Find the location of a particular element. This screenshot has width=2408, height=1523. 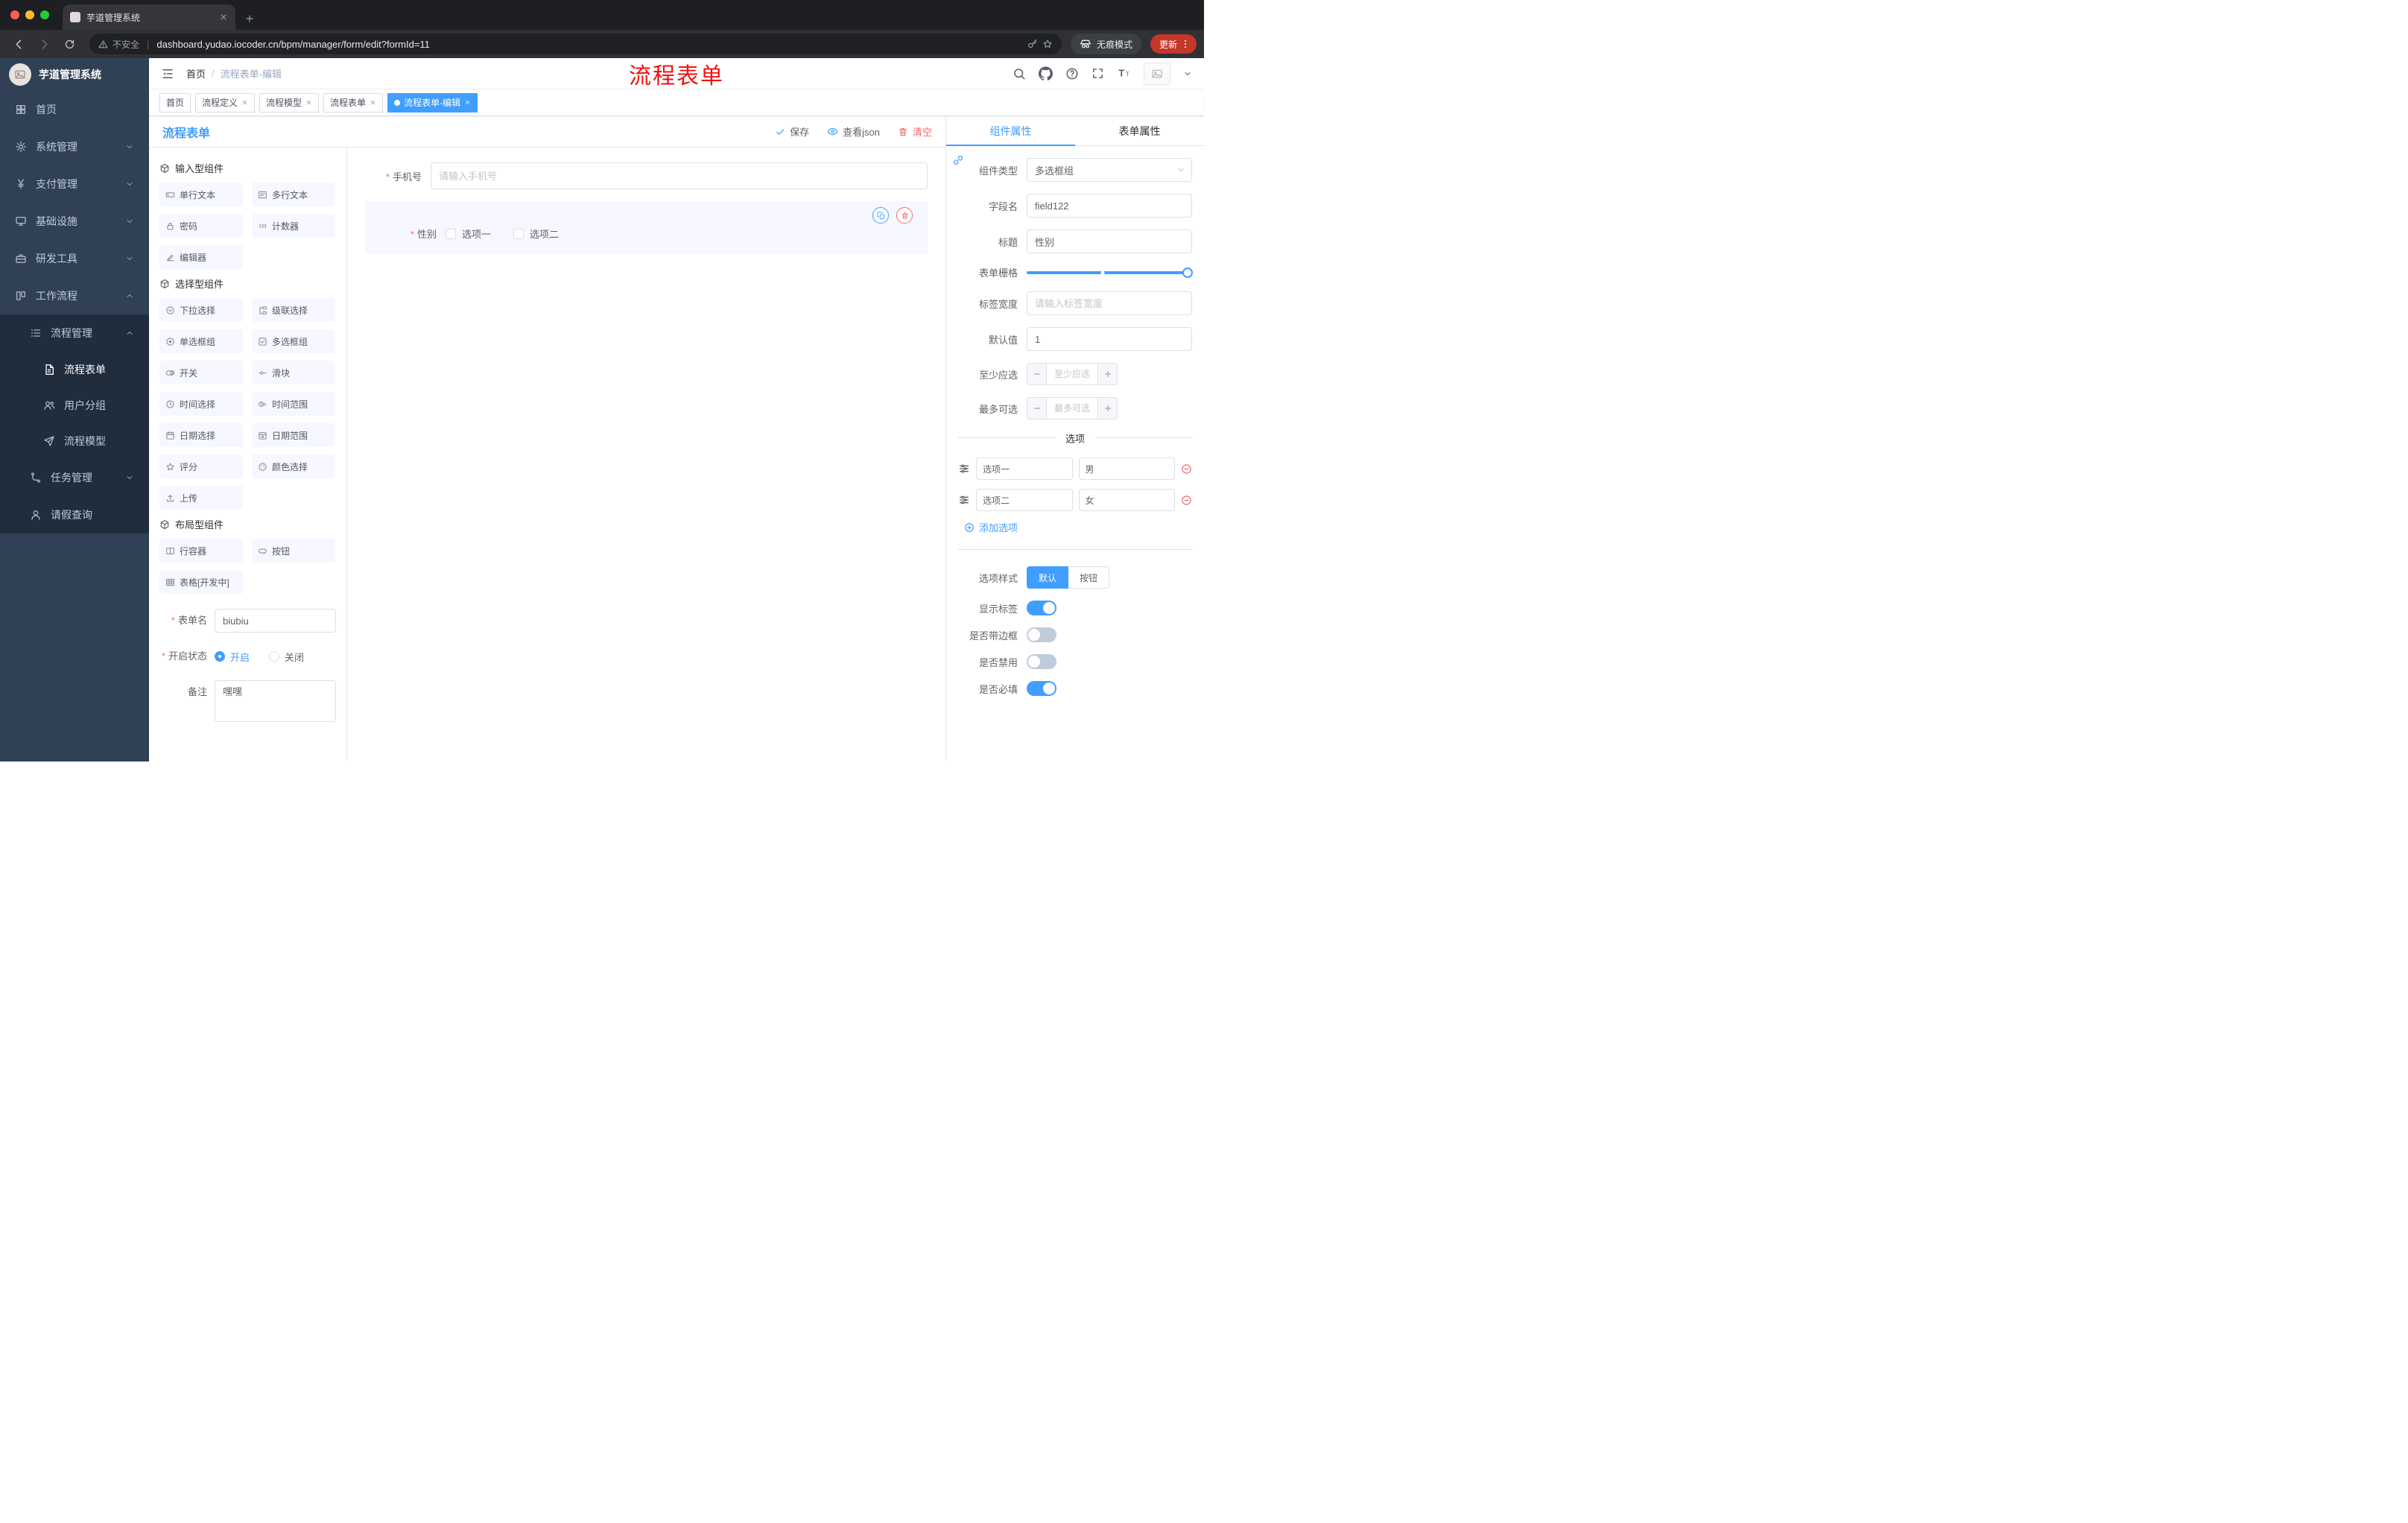

clear-button: 清空 is located at coordinates (915, 132).